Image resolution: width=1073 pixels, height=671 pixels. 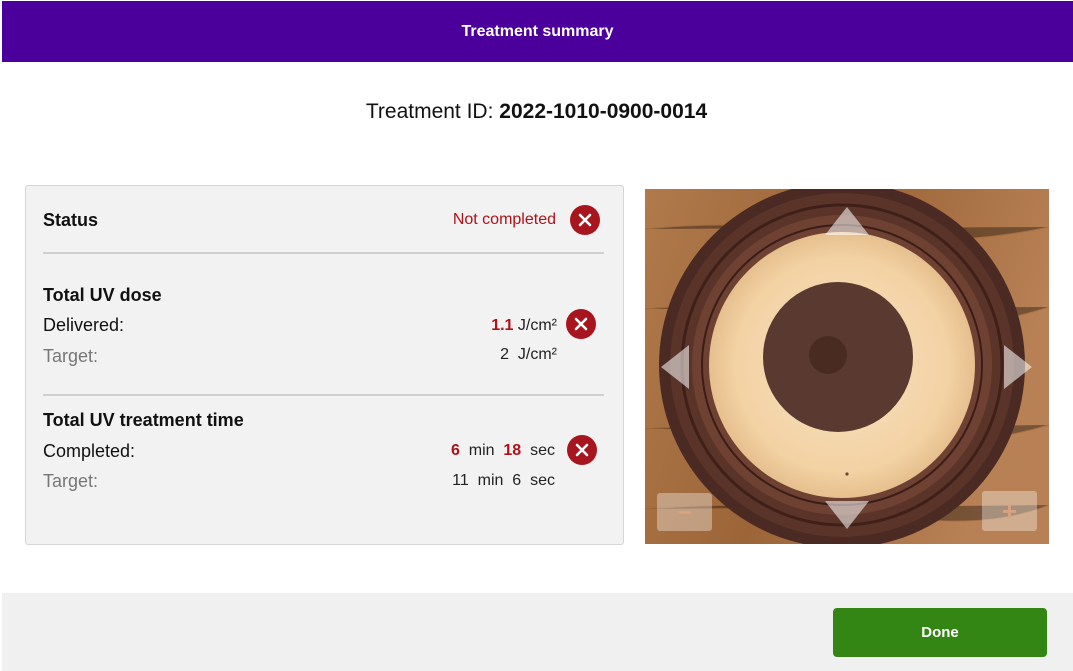 I want to click on dose-target-value: 2 J/cm², so click(x=528, y=355).